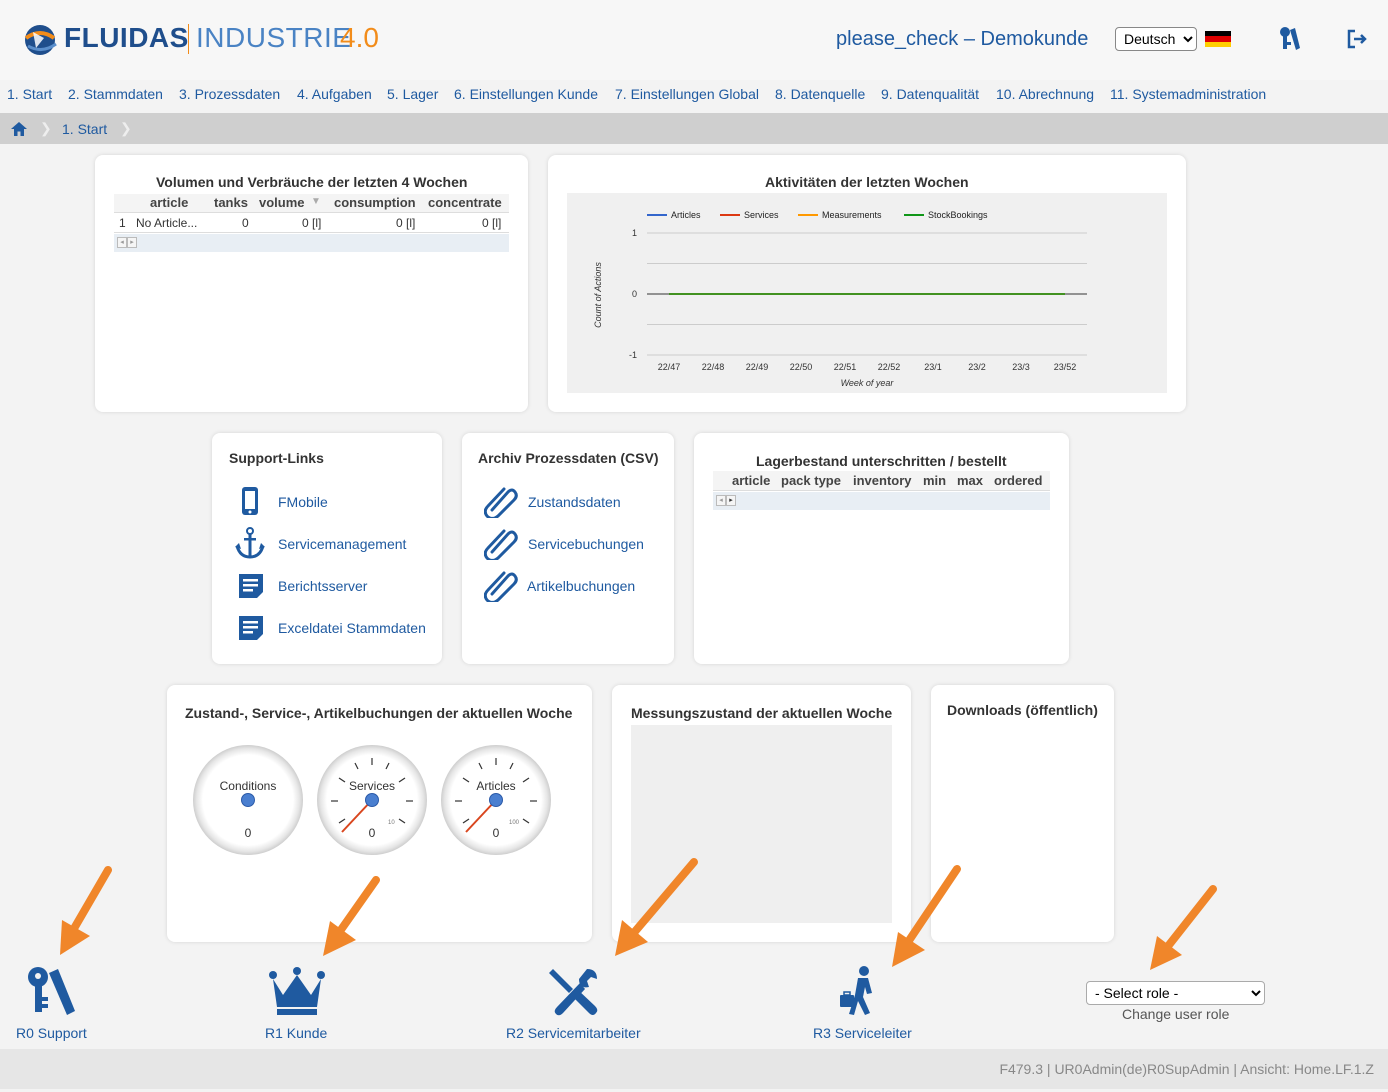 The width and height of the screenshot is (1388, 1092). I want to click on gauge-articles: Articles 100 0, so click(496, 800).